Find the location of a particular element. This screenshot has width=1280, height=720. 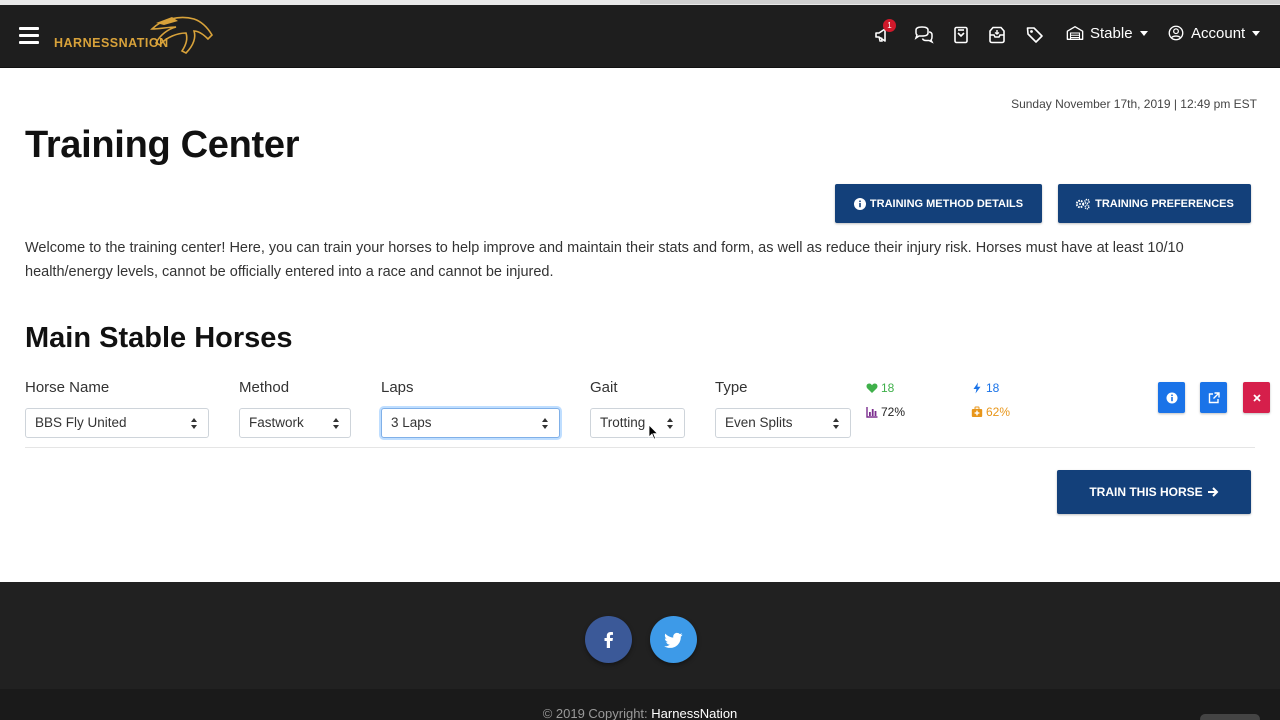

gait-value: Trotting is located at coordinates (623, 422).